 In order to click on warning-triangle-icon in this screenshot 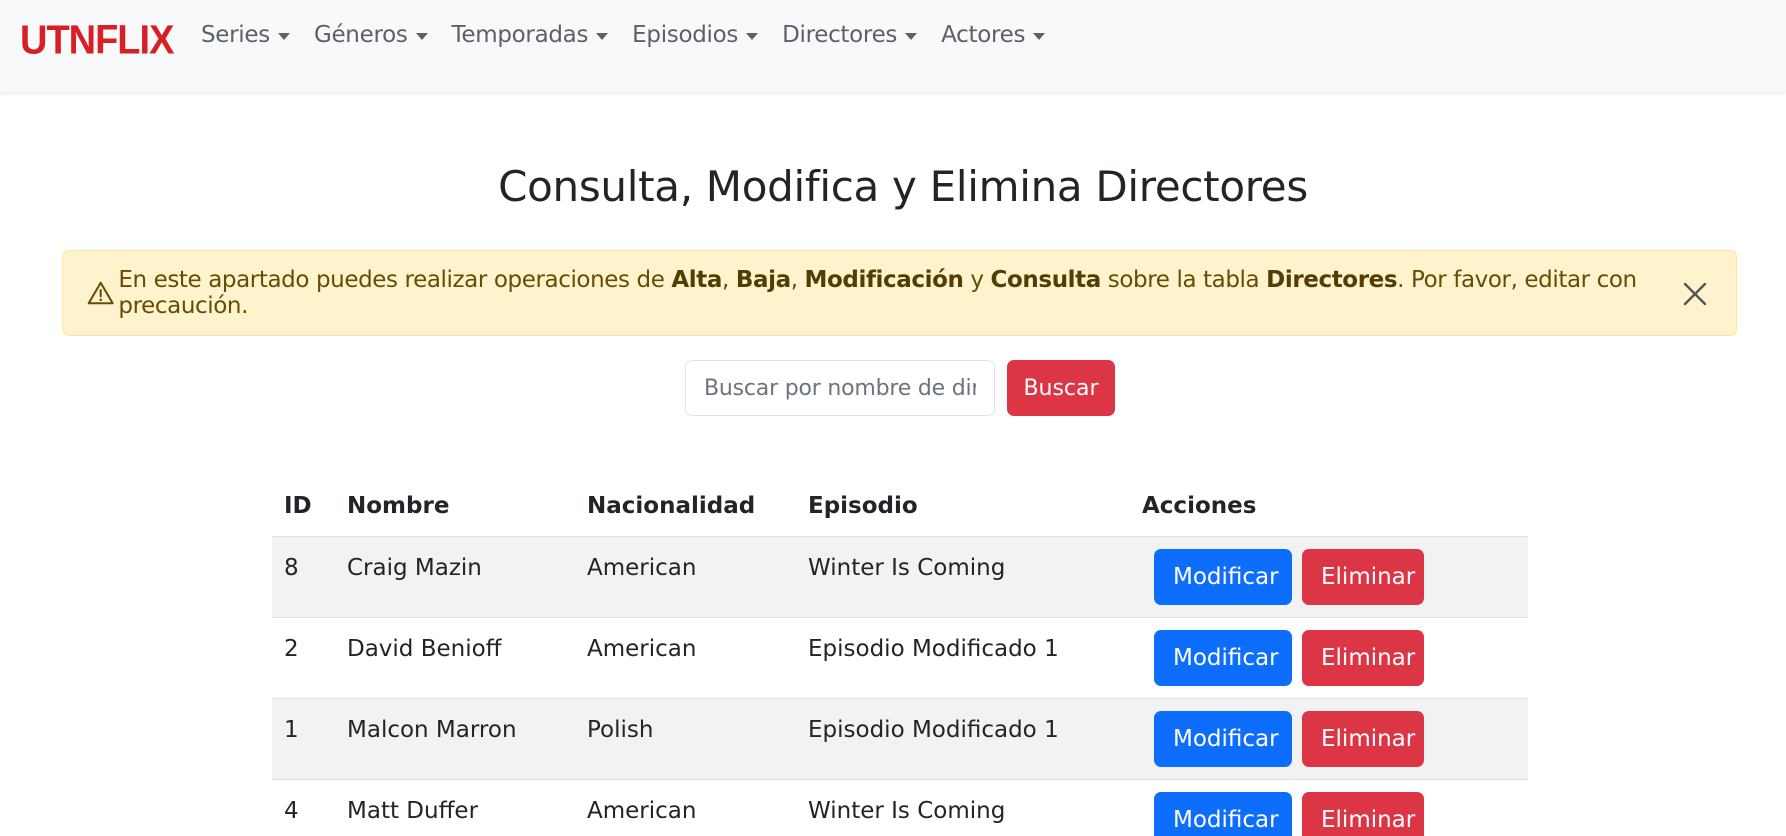, I will do `click(100, 293)`.